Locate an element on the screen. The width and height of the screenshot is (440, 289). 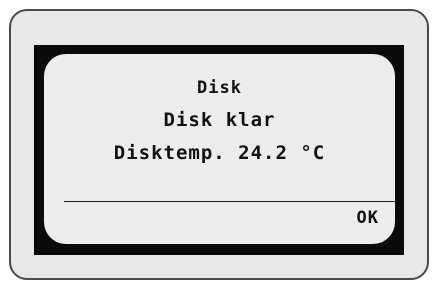
screen-title: Disk is located at coordinates (219, 88).